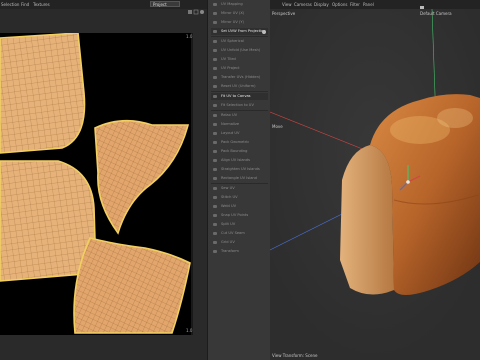 This screenshot has width=480, height=360. What do you see at coordinates (215, 59) in the screenshot?
I see `tile-icon` at bounding box center [215, 59].